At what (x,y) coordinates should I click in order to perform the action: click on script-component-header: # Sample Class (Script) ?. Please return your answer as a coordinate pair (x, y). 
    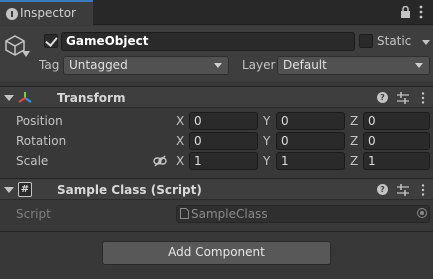
    Looking at the image, I should click on (216, 189).